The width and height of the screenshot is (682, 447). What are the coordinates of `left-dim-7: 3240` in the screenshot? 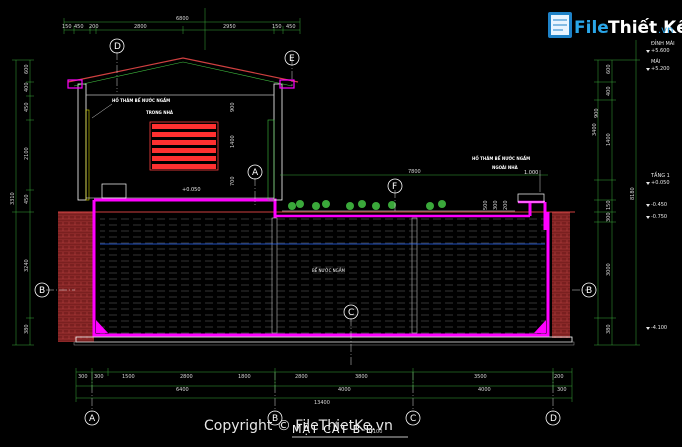 It's located at (27, 265).